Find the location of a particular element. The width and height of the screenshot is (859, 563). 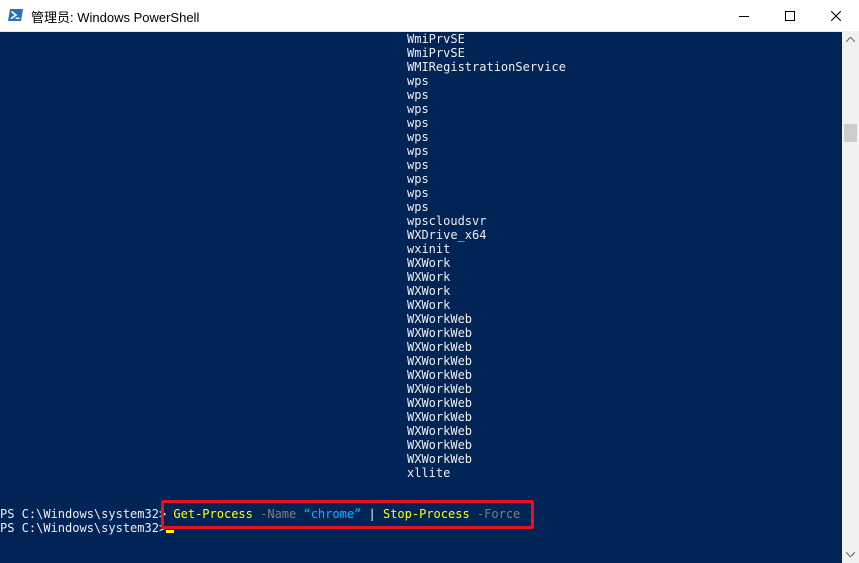

text-cursor is located at coordinates (170, 531).